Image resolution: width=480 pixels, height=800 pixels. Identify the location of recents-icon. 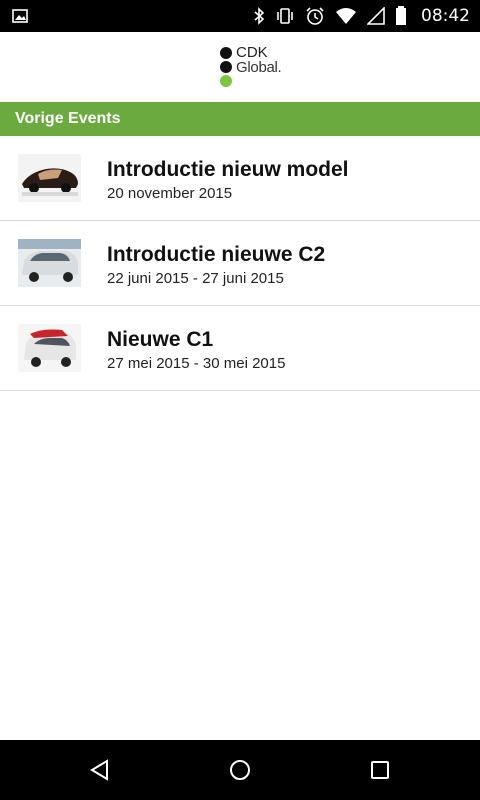
(380, 770).